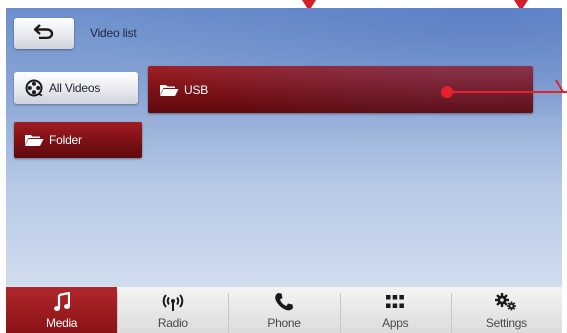  What do you see at coordinates (61, 302) in the screenshot?
I see `music-note-icon` at bounding box center [61, 302].